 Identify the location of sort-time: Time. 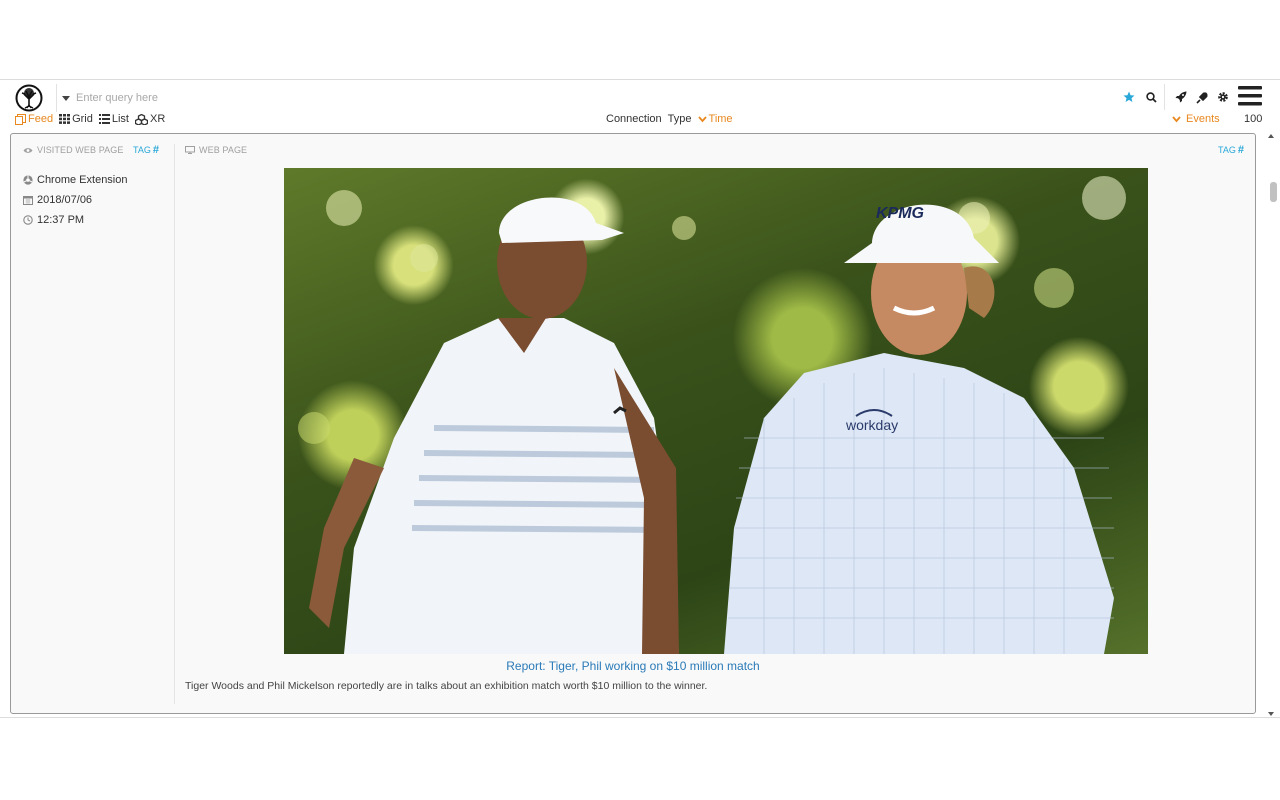
(715, 119).